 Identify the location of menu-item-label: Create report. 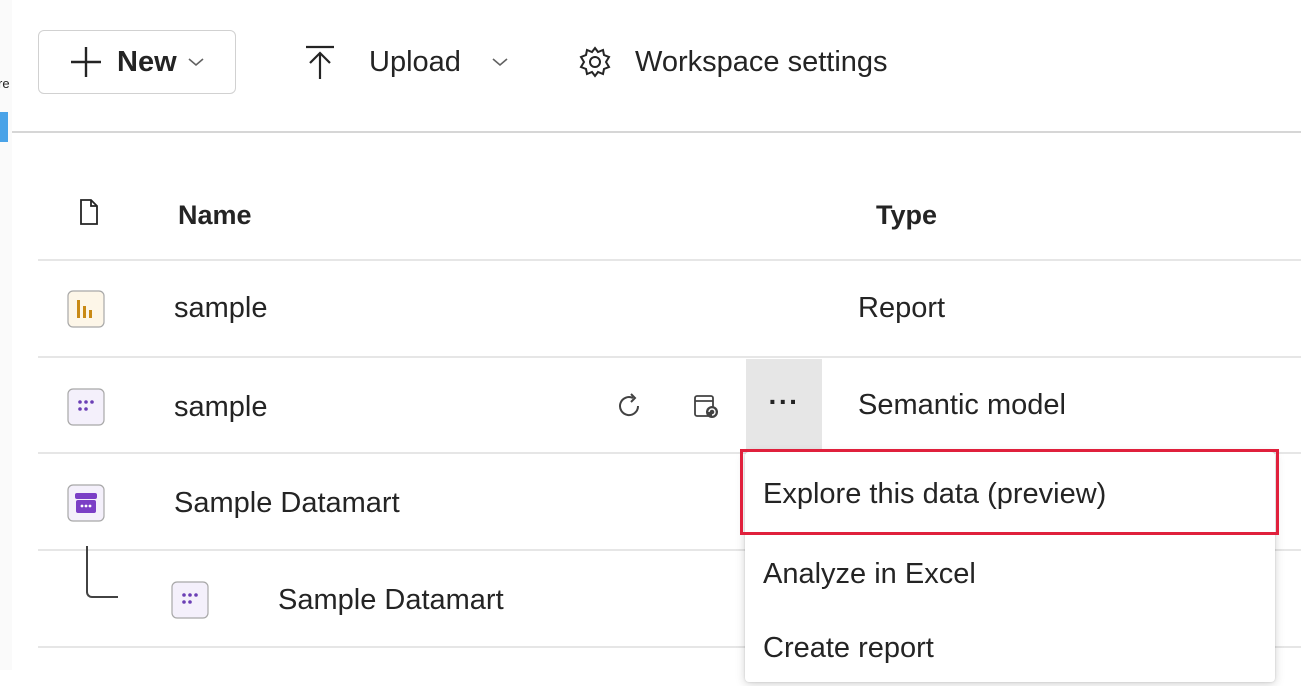
(848, 648).